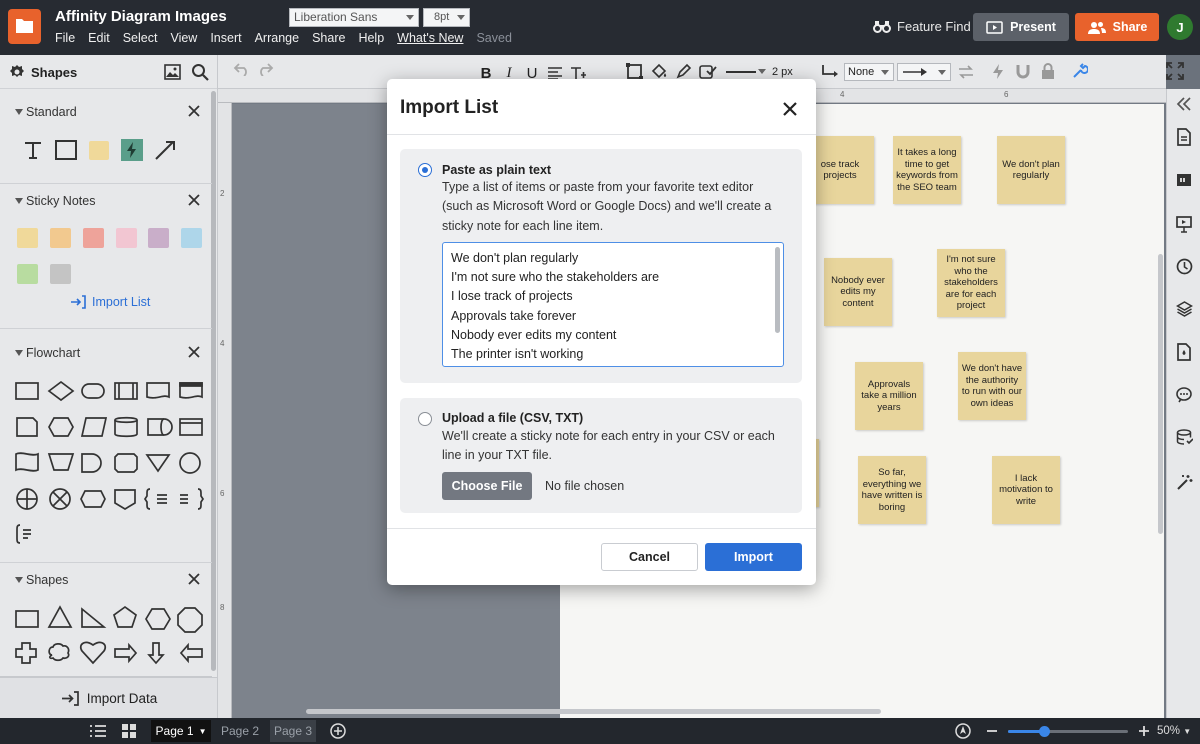  Describe the element at coordinates (105, 113) in the screenshot. I see `section-standard-header: Standard` at that location.